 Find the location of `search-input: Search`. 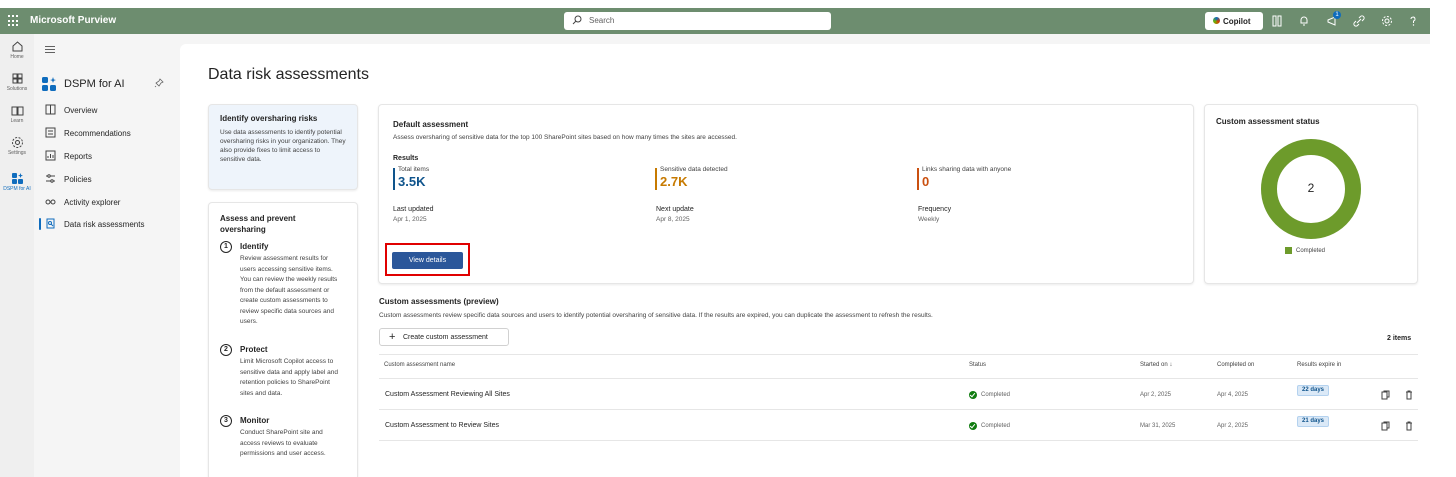

search-input: Search is located at coordinates (697, 21).